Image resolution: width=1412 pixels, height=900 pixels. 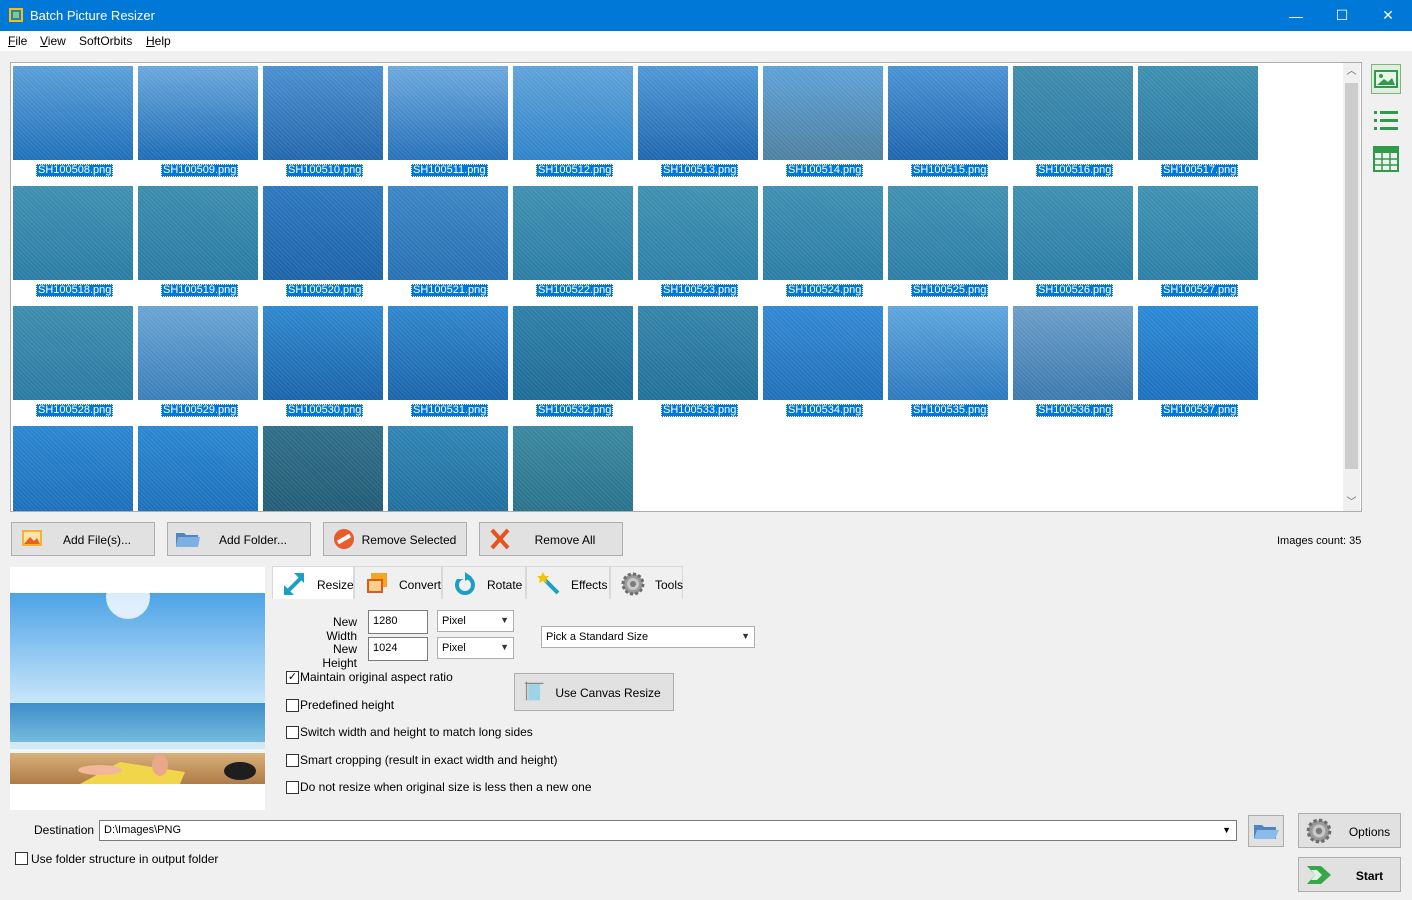 I want to click on thumbnail-view-icon, so click(x=1386, y=79).